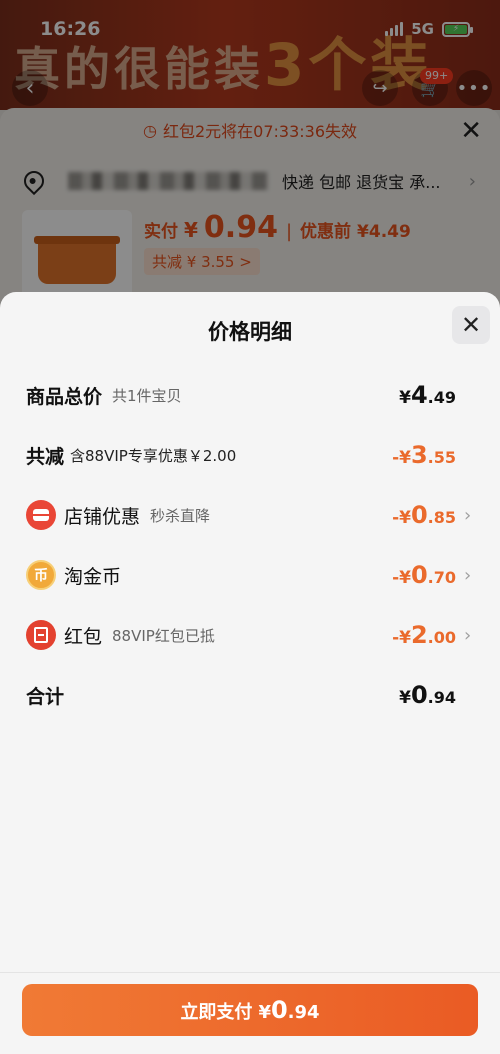 The width and height of the screenshot is (500, 1054). What do you see at coordinates (424, 455) in the screenshot?
I see `row-value: -¥ 3.55` at bounding box center [424, 455].